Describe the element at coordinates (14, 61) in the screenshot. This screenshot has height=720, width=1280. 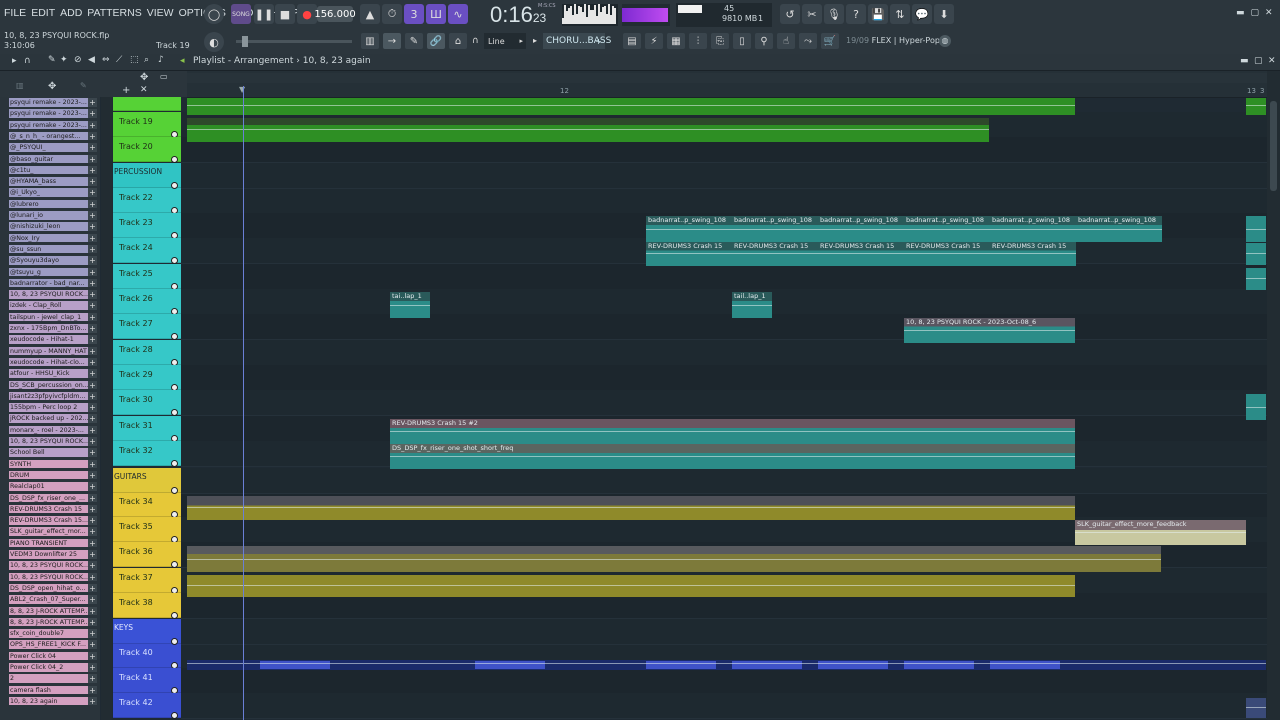
I see `play-icon: ▸` at that location.